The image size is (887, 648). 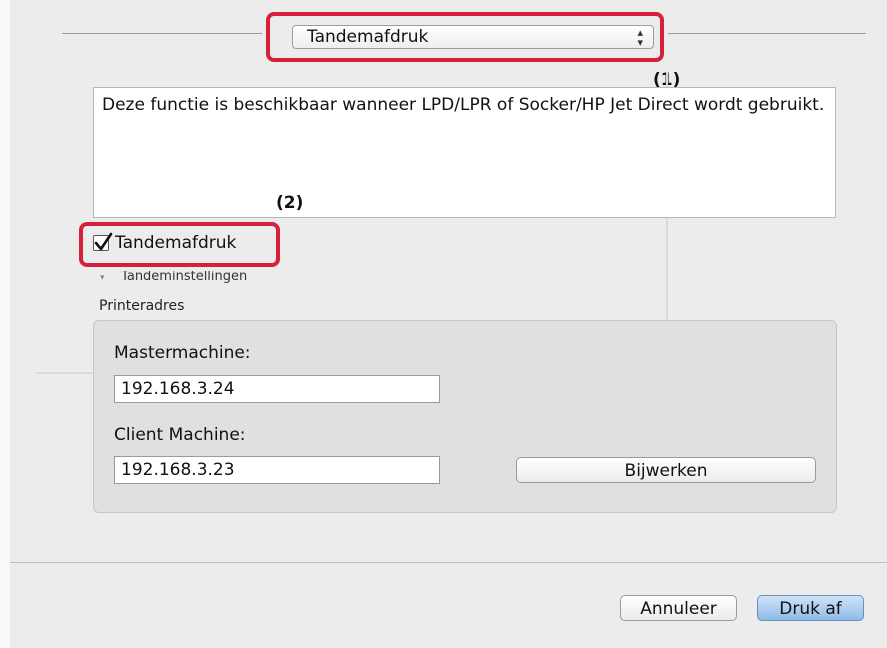 I want to click on disclosure-triangle-icon: ▾, so click(x=102, y=278).